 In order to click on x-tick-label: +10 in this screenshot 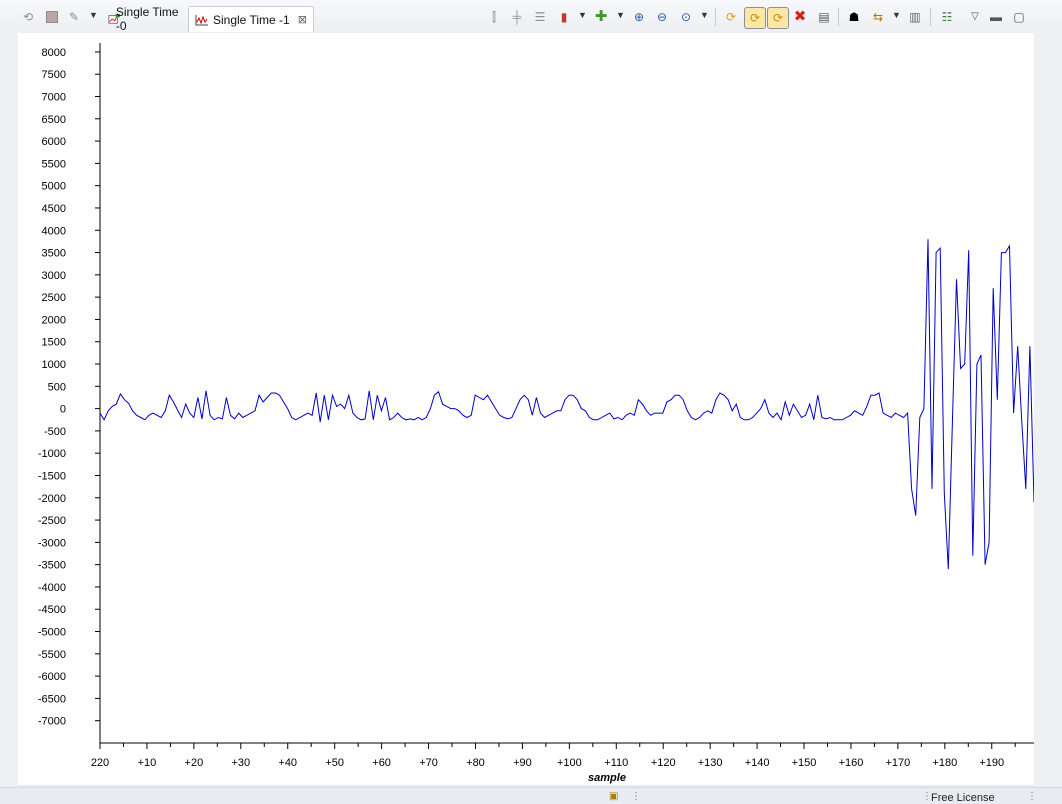, I will do `click(147, 763)`.